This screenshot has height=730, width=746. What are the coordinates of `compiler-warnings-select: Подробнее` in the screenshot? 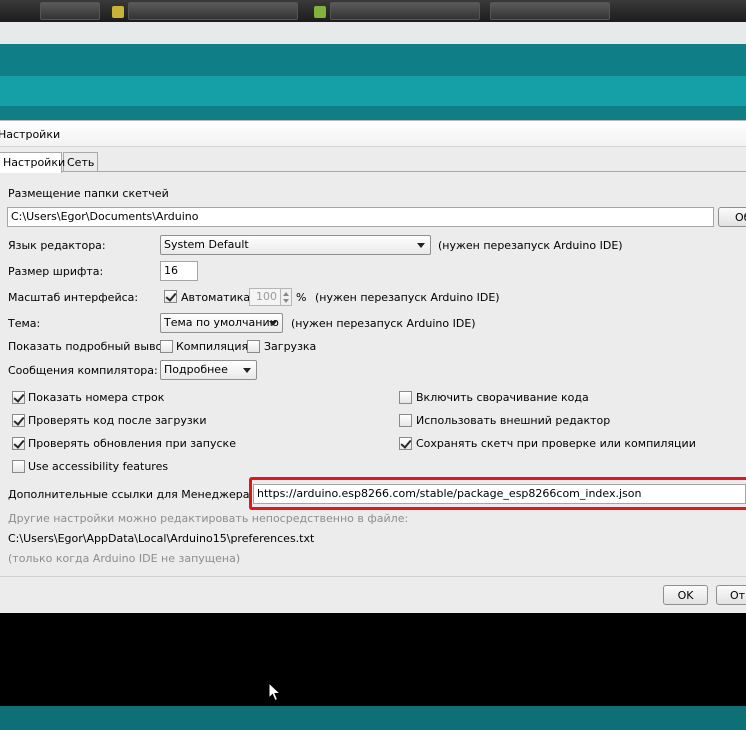 It's located at (208, 370).